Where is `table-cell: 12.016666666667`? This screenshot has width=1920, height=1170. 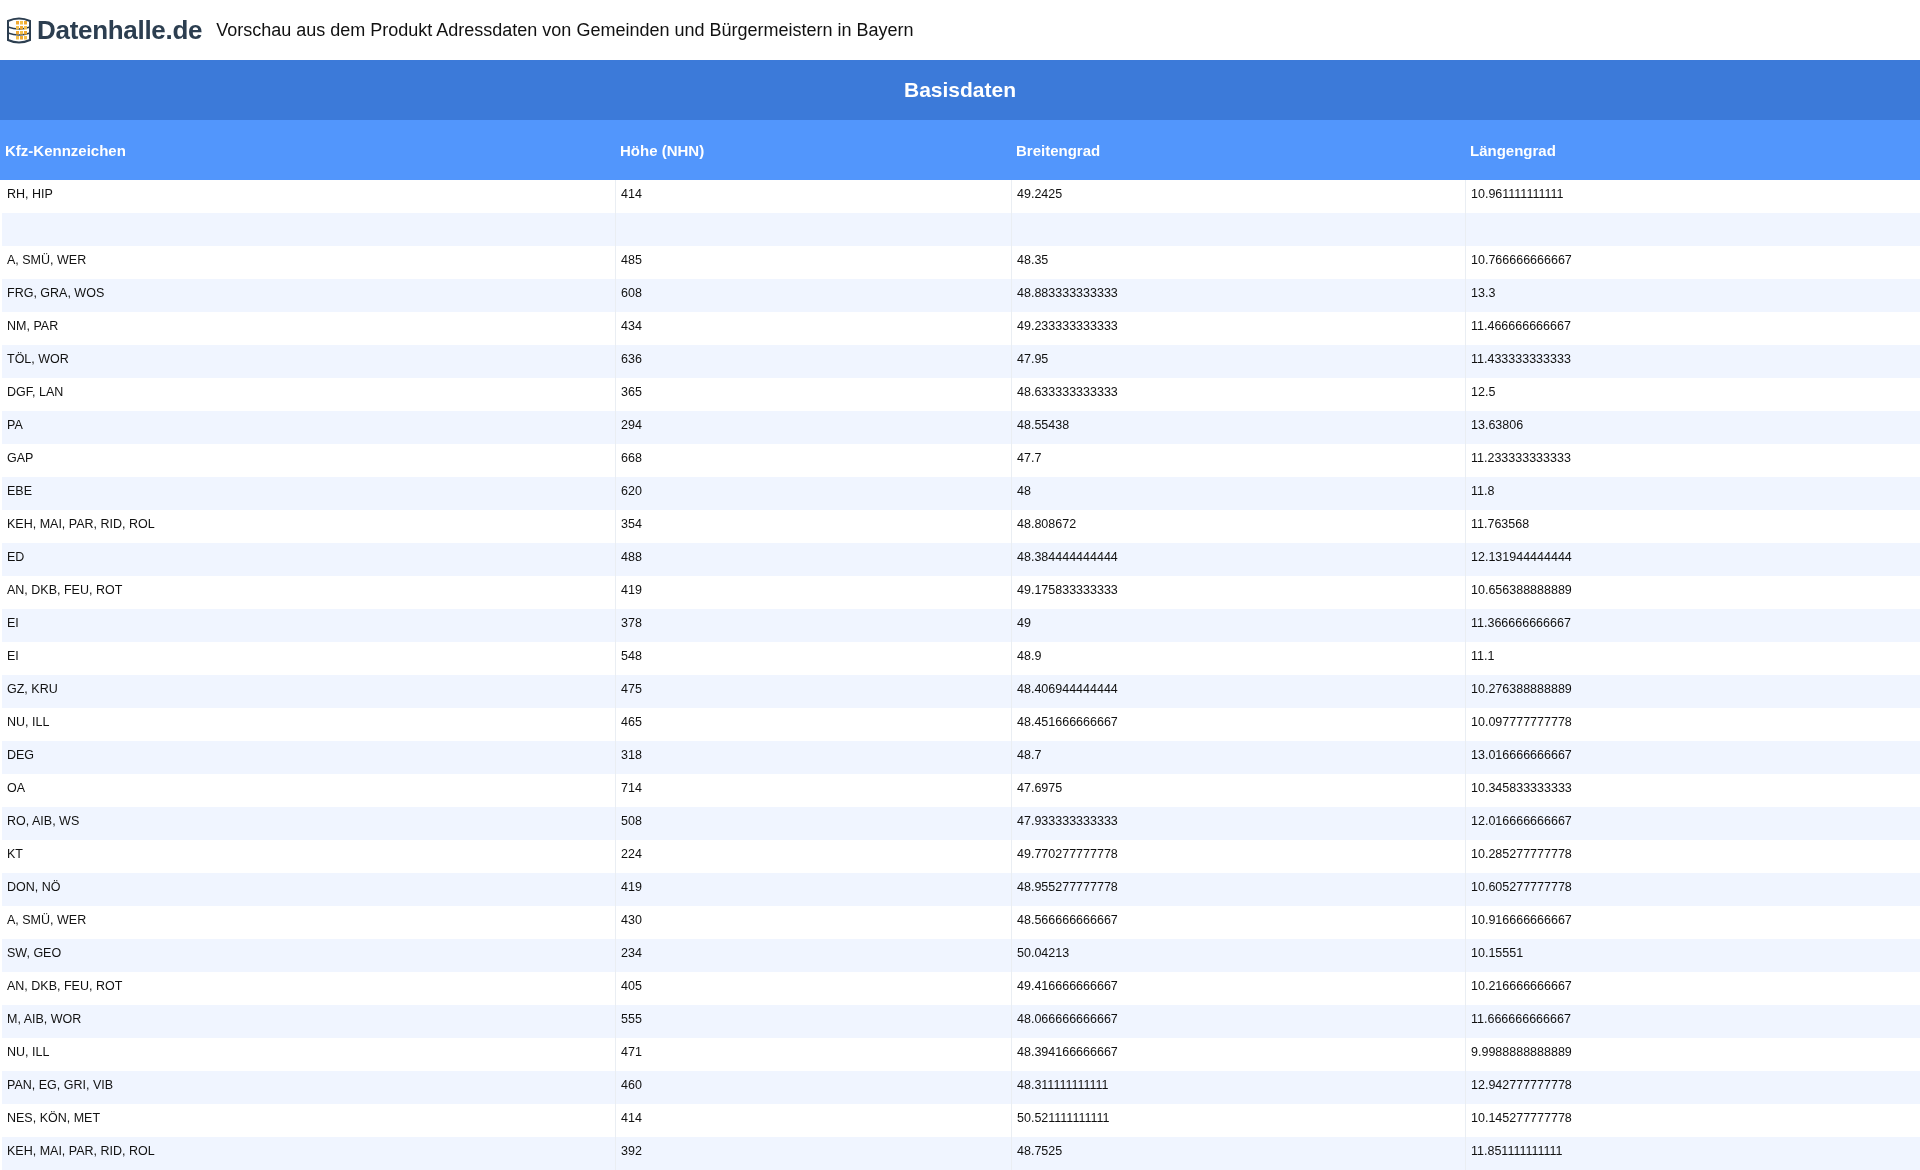 table-cell: 12.016666666667 is located at coordinates (1692, 823).